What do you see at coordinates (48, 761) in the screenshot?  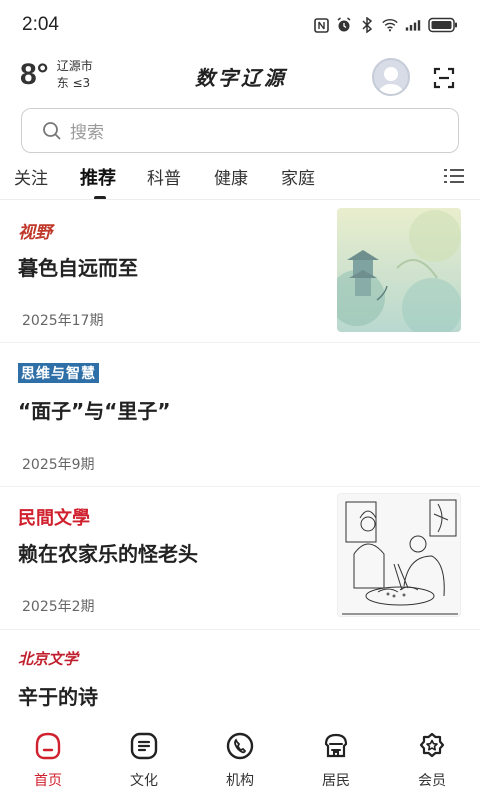 I see `nav-home: 首页` at bounding box center [48, 761].